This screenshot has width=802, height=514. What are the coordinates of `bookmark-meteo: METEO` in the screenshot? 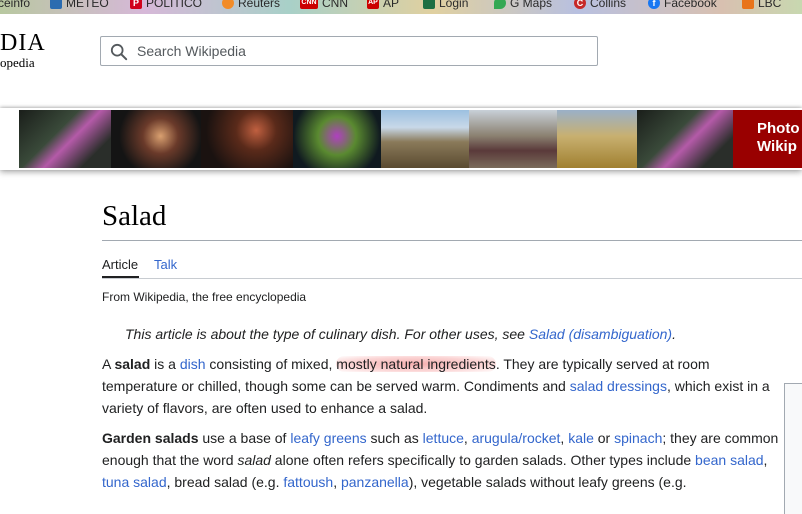 It's located at (79, 5).